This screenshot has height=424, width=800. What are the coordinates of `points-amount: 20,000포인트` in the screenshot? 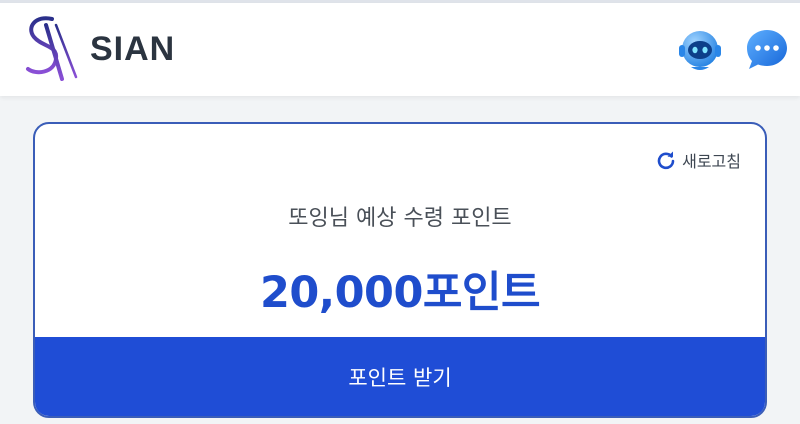 It's located at (400, 293).